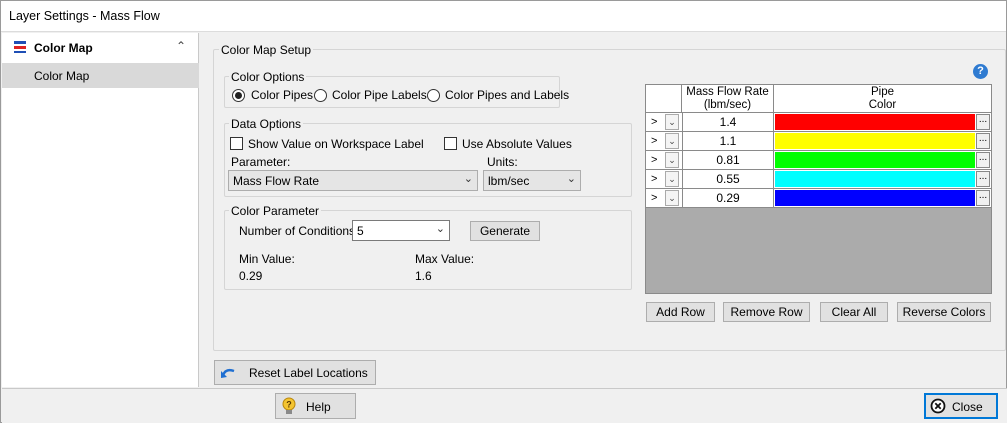 The width and height of the screenshot is (1007, 423). Describe the element at coordinates (236, 143) in the screenshot. I see `show-value-checkbox` at that location.